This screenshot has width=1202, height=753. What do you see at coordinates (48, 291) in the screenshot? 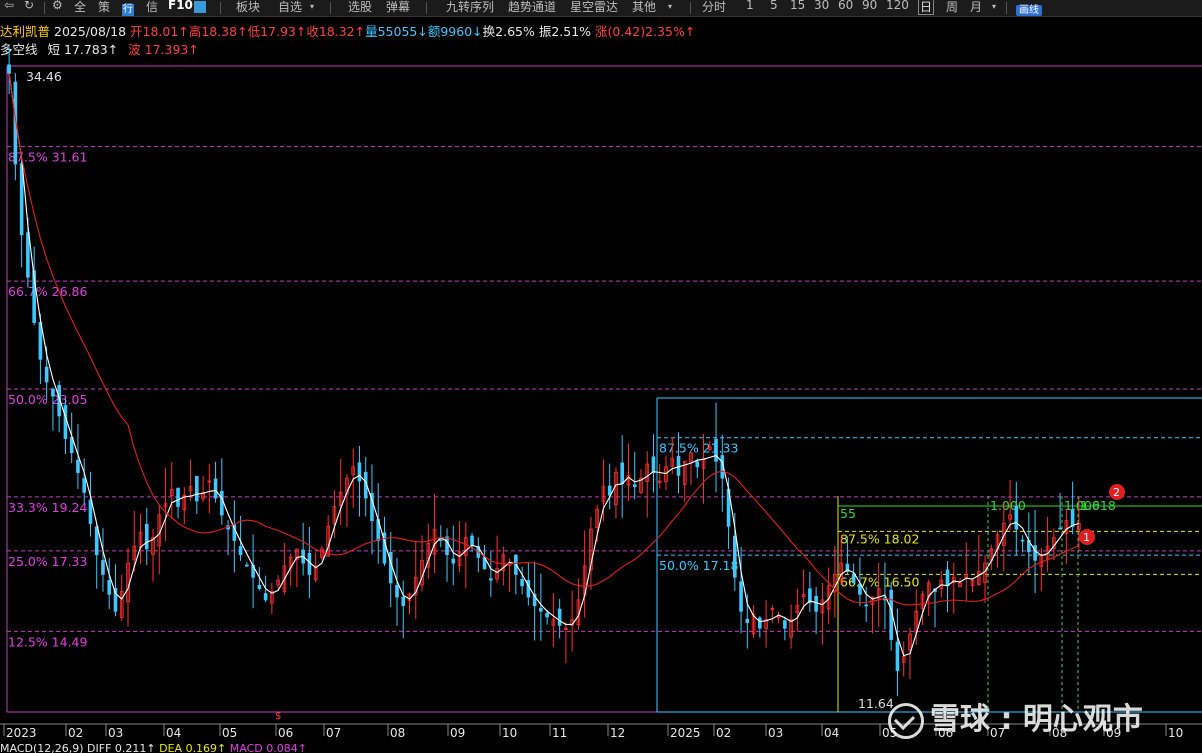
I see `fib-left-label: 66.7% 26.86` at bounding box center [48, 291].